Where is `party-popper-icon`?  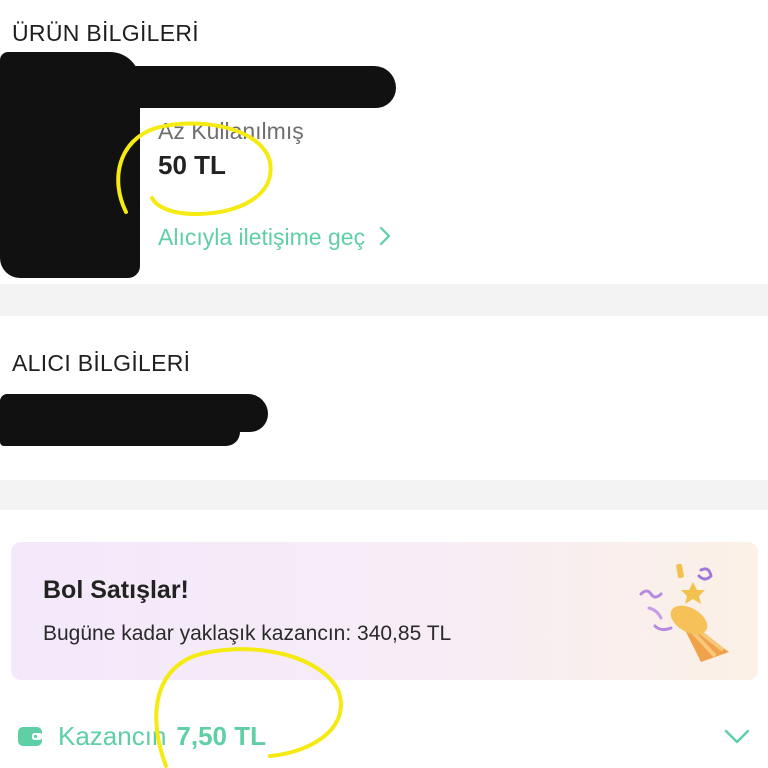 party-popper-icon is located at coordinates (686, 613).